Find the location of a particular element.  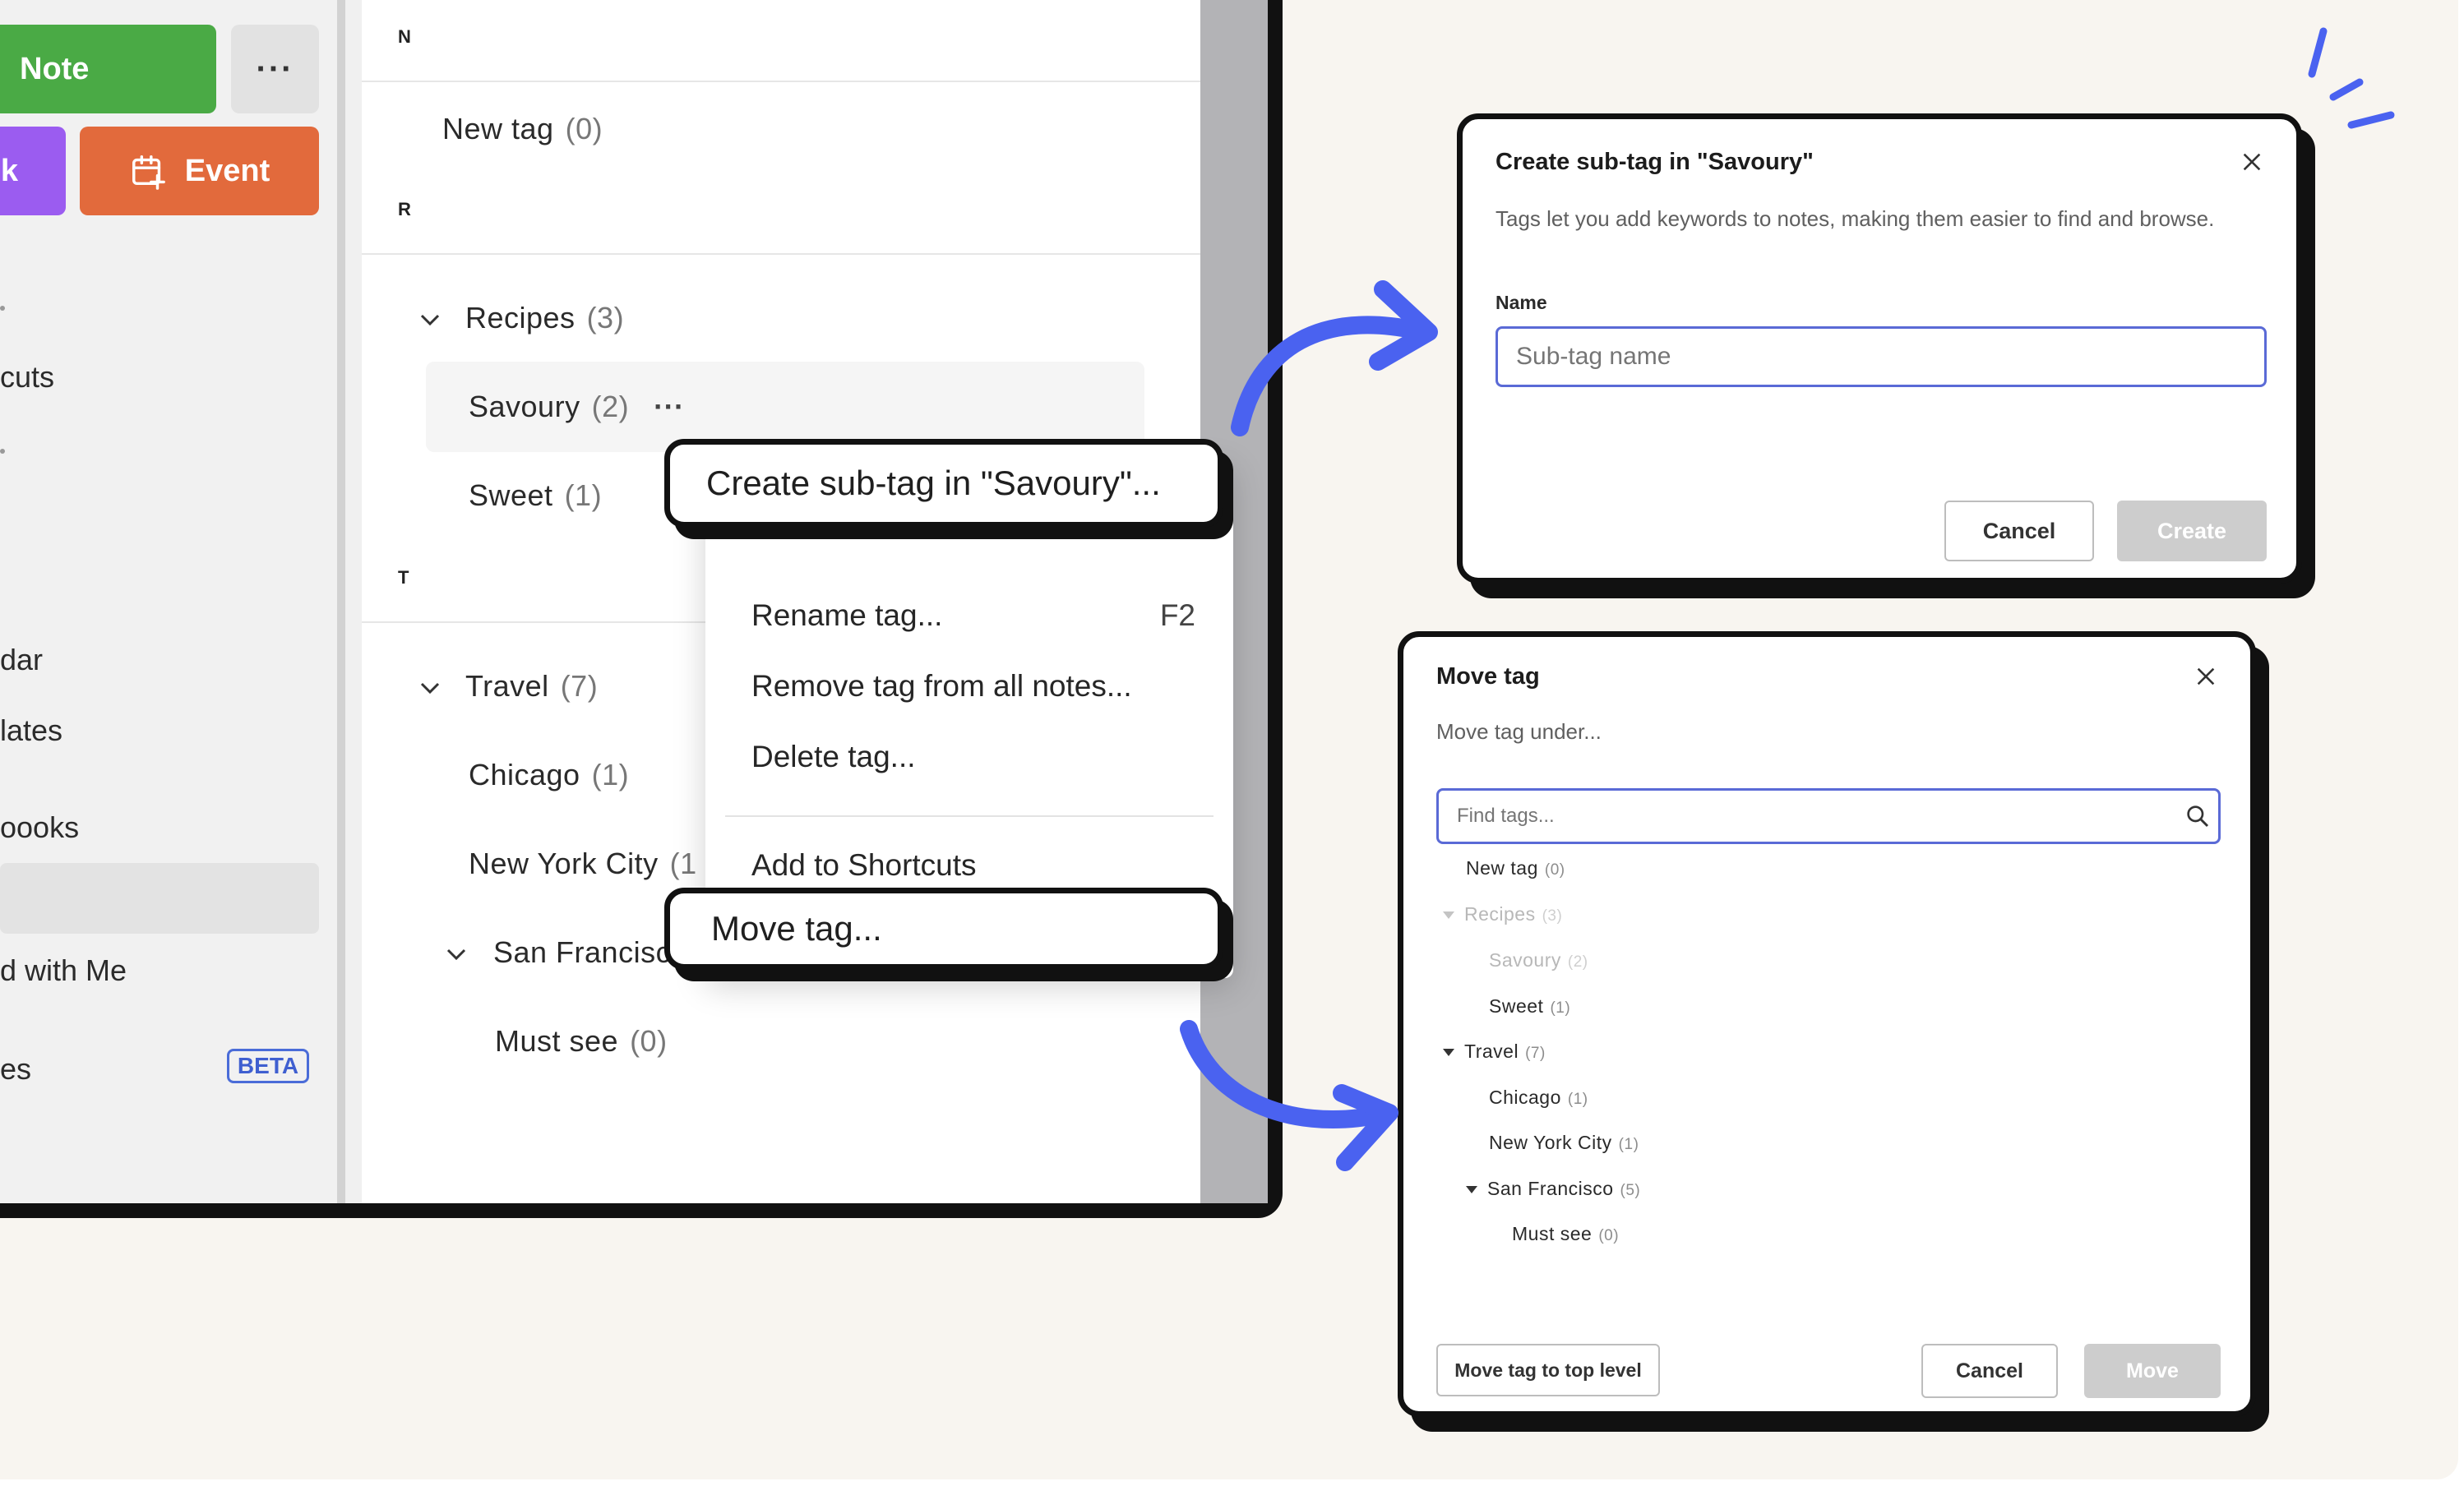

tag-count: (1 is located at coordinates (683, 864).